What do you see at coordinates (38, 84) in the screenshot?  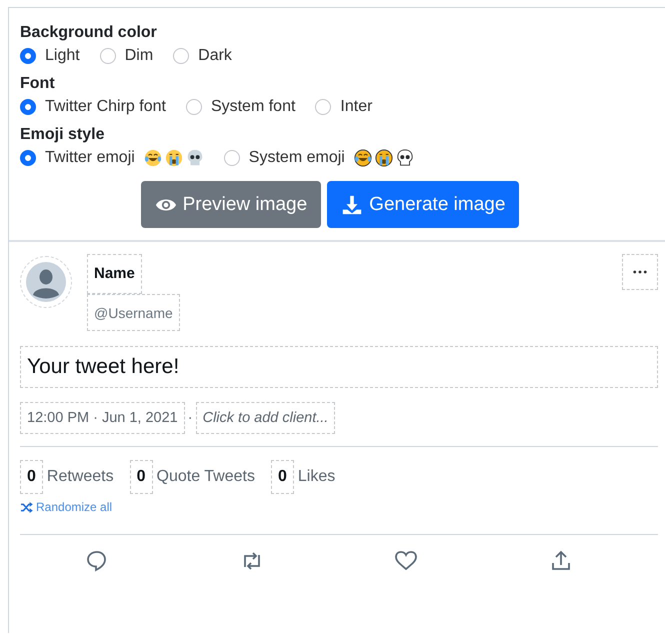 I see `setting-title: Font` at bounding box center [38, 84].